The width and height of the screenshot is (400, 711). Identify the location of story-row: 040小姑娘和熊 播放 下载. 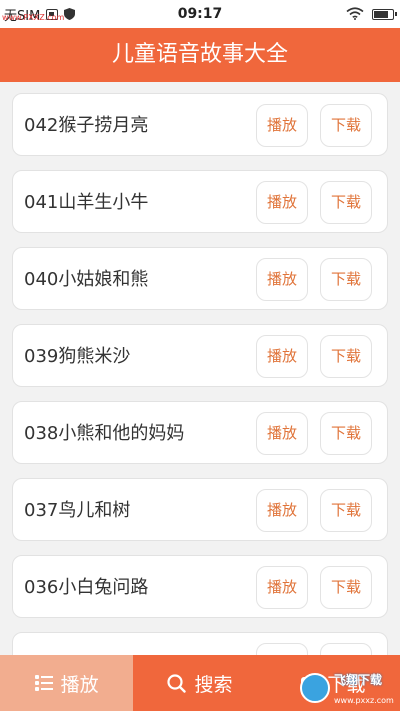
(200, 278).